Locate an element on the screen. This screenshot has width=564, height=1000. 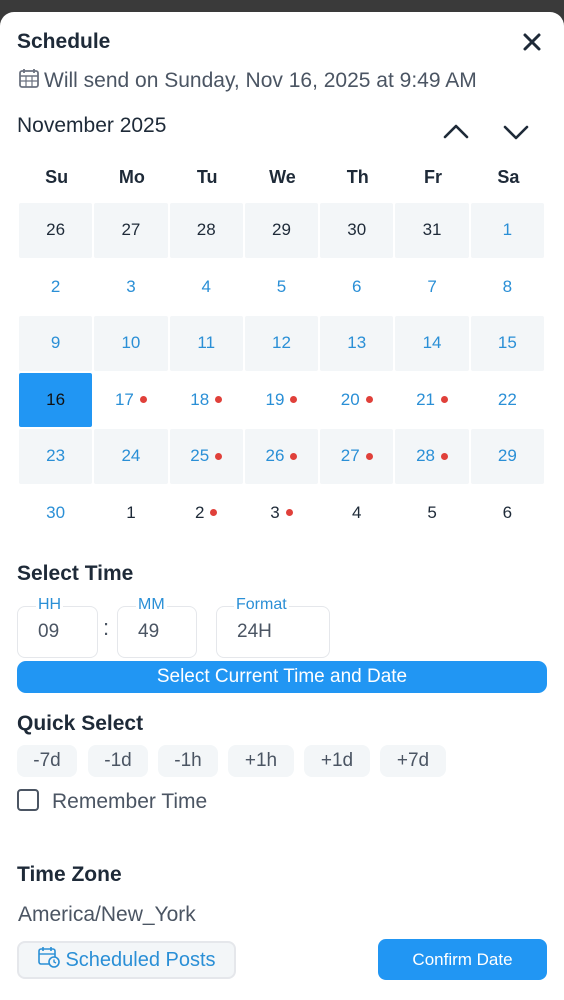
quick-minus-1d-button: -1d is located at coordinates (118, 761).